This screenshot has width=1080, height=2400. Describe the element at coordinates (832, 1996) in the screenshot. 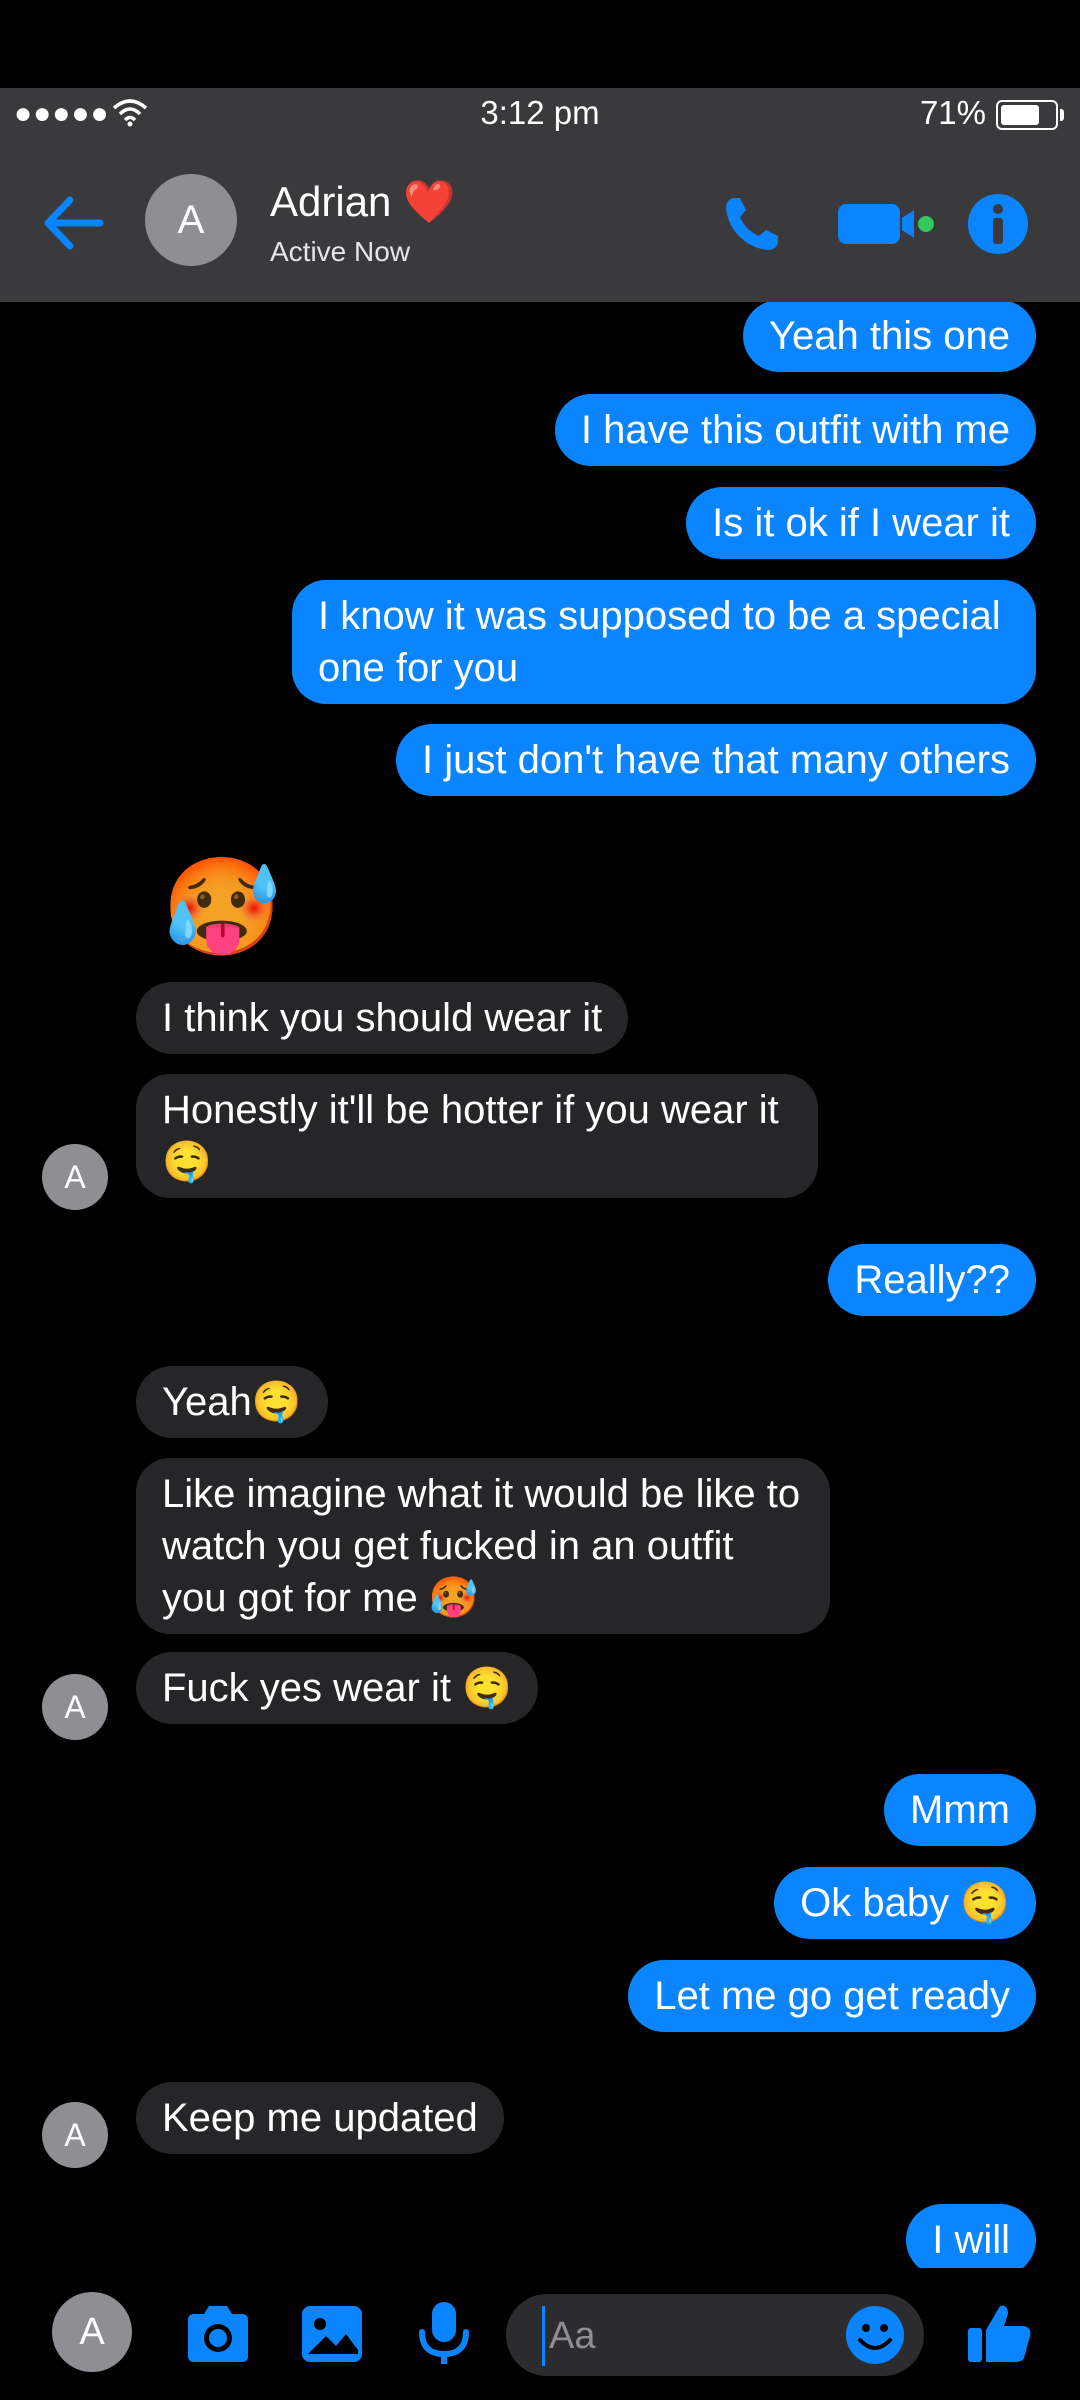

I see `message-bubble-outgoing: Let me go get ready` at that location.